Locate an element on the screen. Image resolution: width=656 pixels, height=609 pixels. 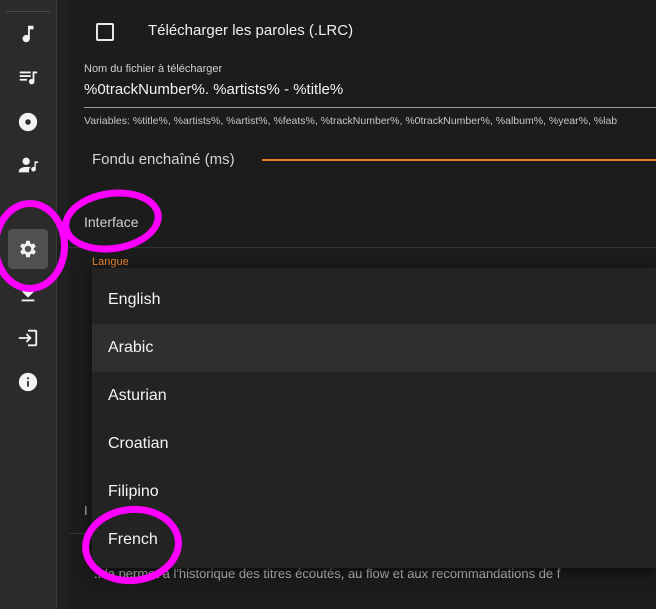
nav-albums is located at coordinates (28, 122).